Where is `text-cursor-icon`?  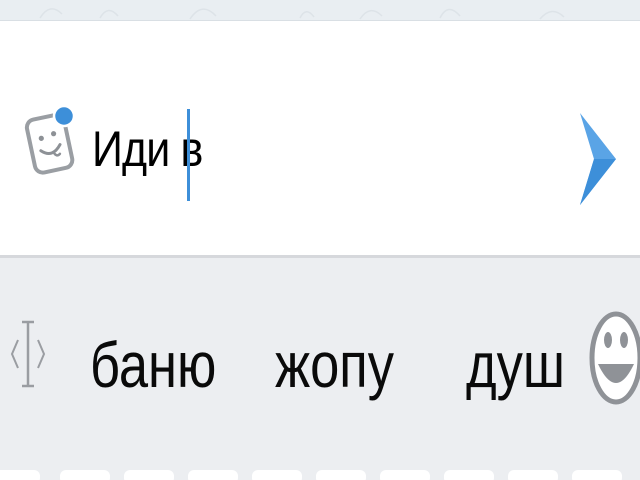
text-cursor-icon is located at coordinates (28, 354).